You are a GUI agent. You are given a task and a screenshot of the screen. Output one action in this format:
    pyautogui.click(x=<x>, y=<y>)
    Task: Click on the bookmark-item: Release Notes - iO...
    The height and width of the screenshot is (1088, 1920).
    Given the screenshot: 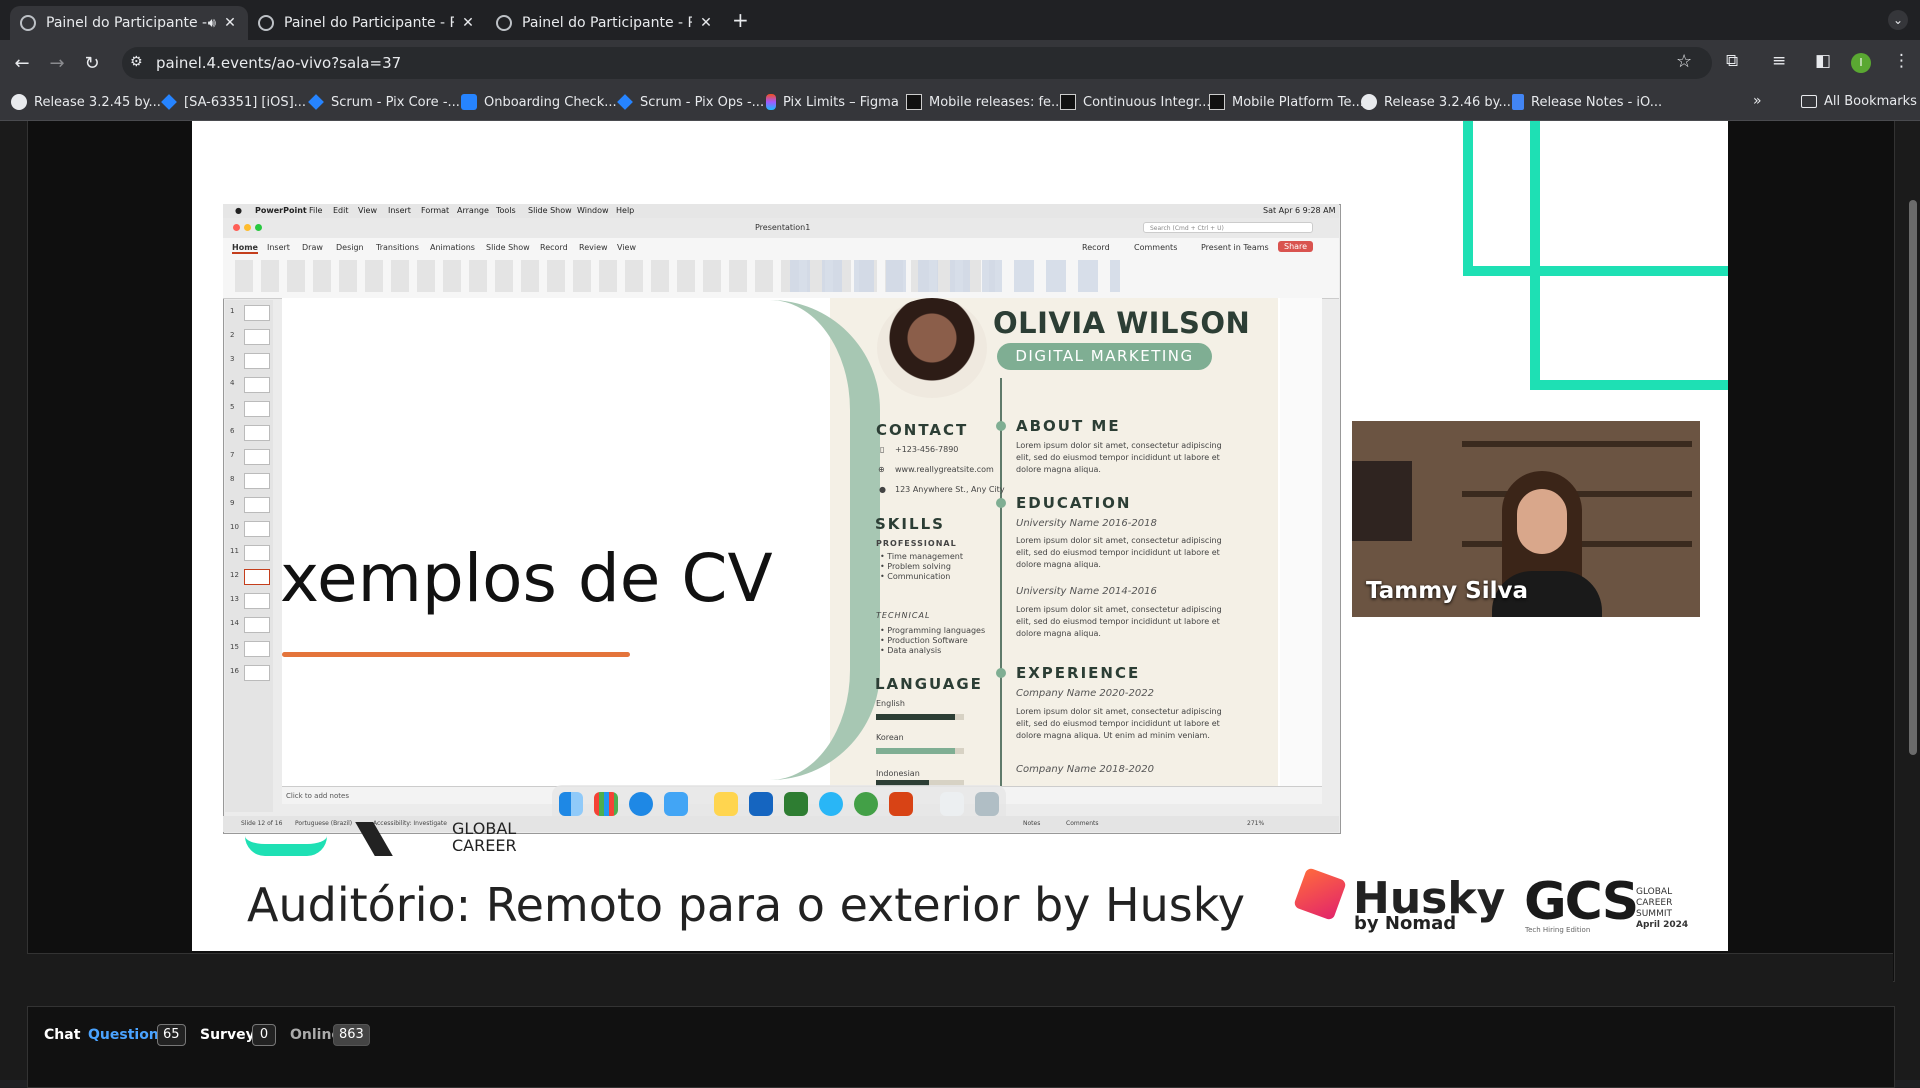 What is the action you would take?
    pyautogui.click(x=1587, y=102)
    